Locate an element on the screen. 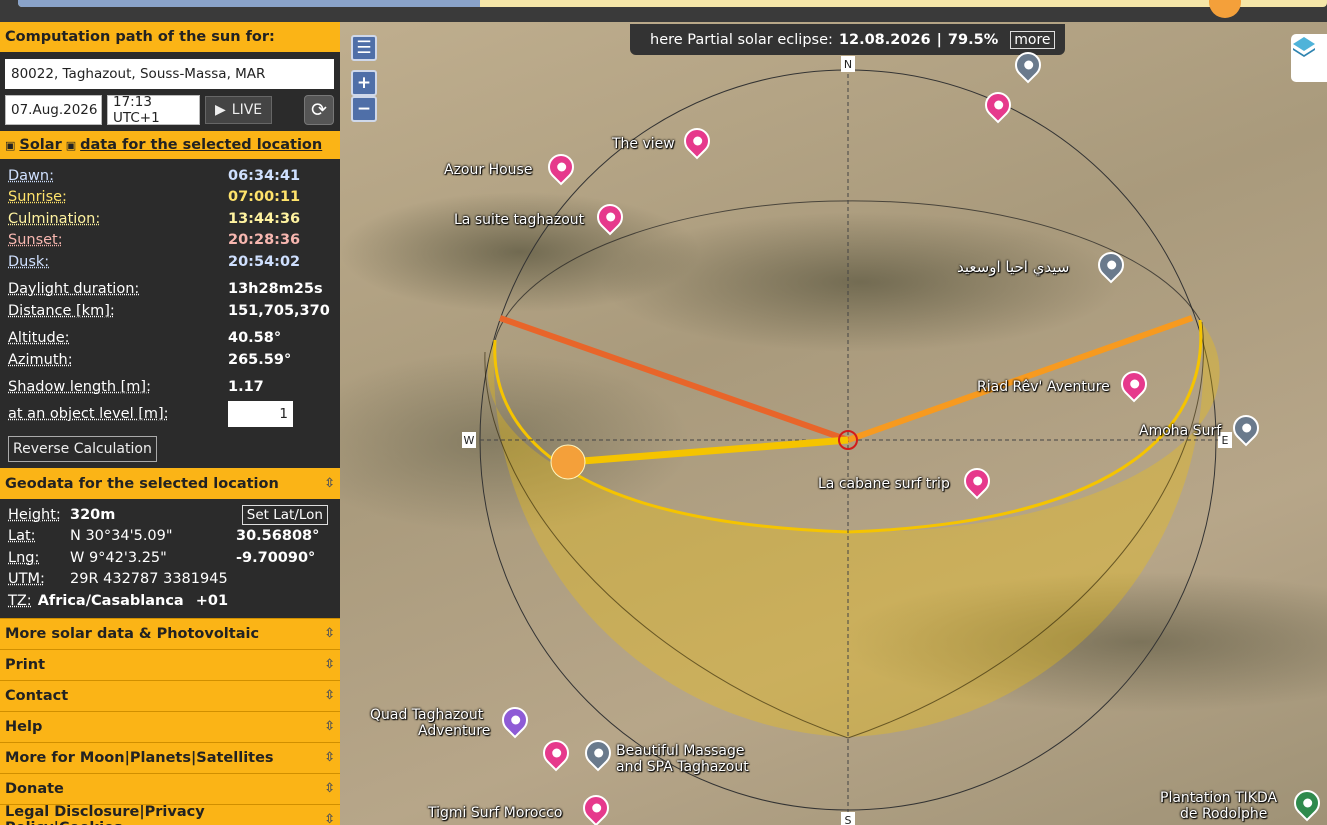 This screenshot has height=825, width=1327. poi-la-suite: La suite taghazout is located at coordinates (519, 220).